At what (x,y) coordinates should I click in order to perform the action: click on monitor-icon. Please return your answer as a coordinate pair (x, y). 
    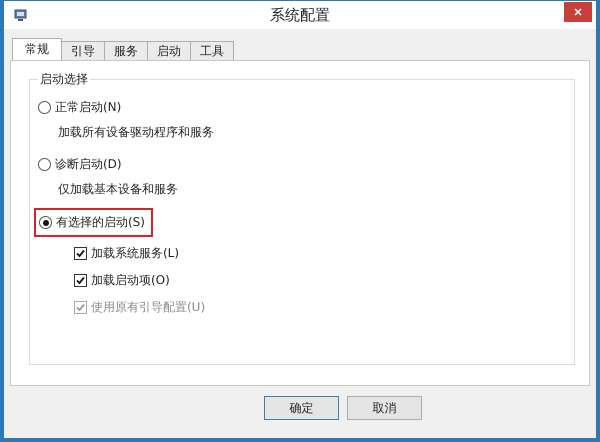
    Looking at the image, I should click on (20, 15).